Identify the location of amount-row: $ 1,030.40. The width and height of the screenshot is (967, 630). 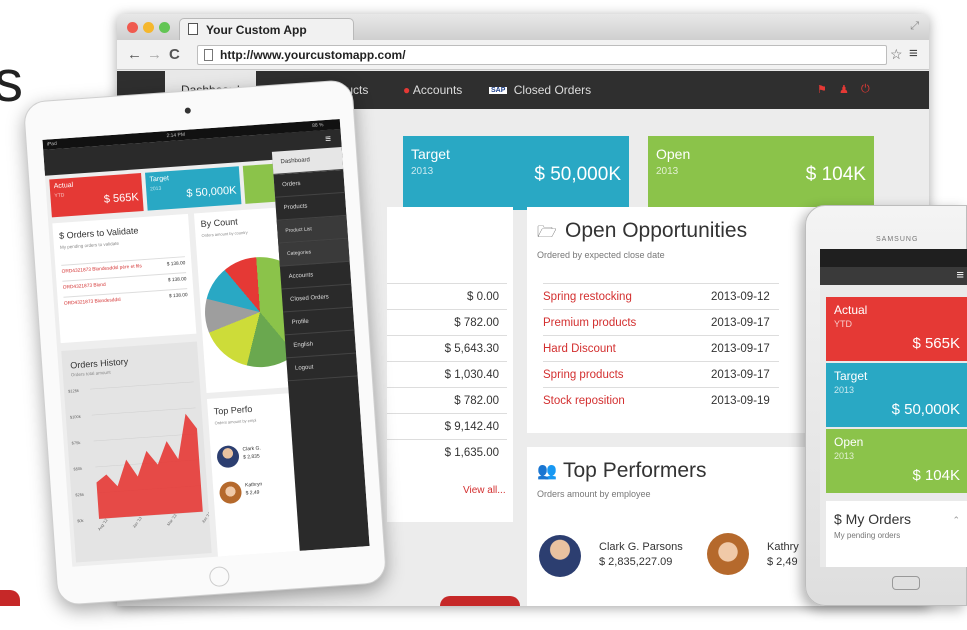
(447, 374).